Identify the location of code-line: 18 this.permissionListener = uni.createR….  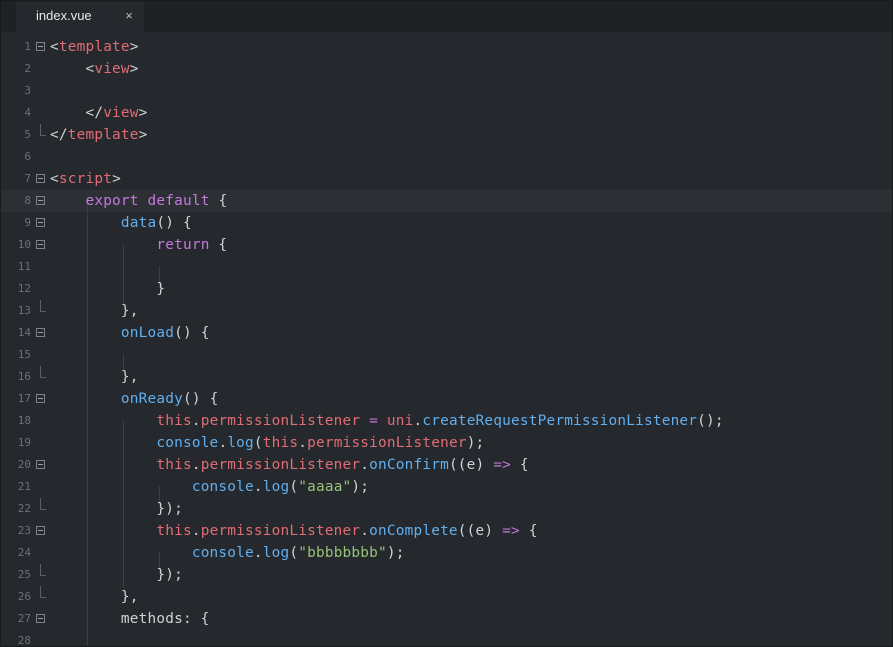
(446, 421).